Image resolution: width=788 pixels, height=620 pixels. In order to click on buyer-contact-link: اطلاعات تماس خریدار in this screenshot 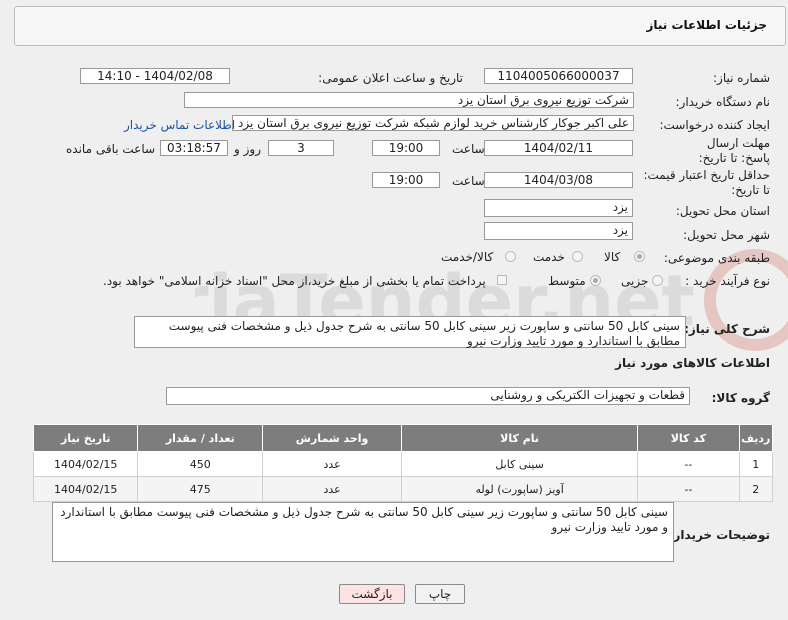, I will do `click(179, 125)`.